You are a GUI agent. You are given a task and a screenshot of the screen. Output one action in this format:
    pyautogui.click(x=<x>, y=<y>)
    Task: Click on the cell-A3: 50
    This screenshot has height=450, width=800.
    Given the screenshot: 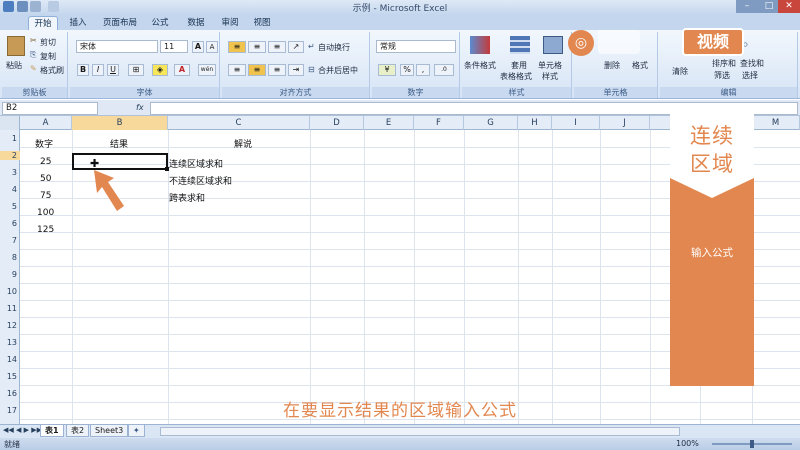 What is the action you would take?
    pyautogui.click(x=45, y=179)
    